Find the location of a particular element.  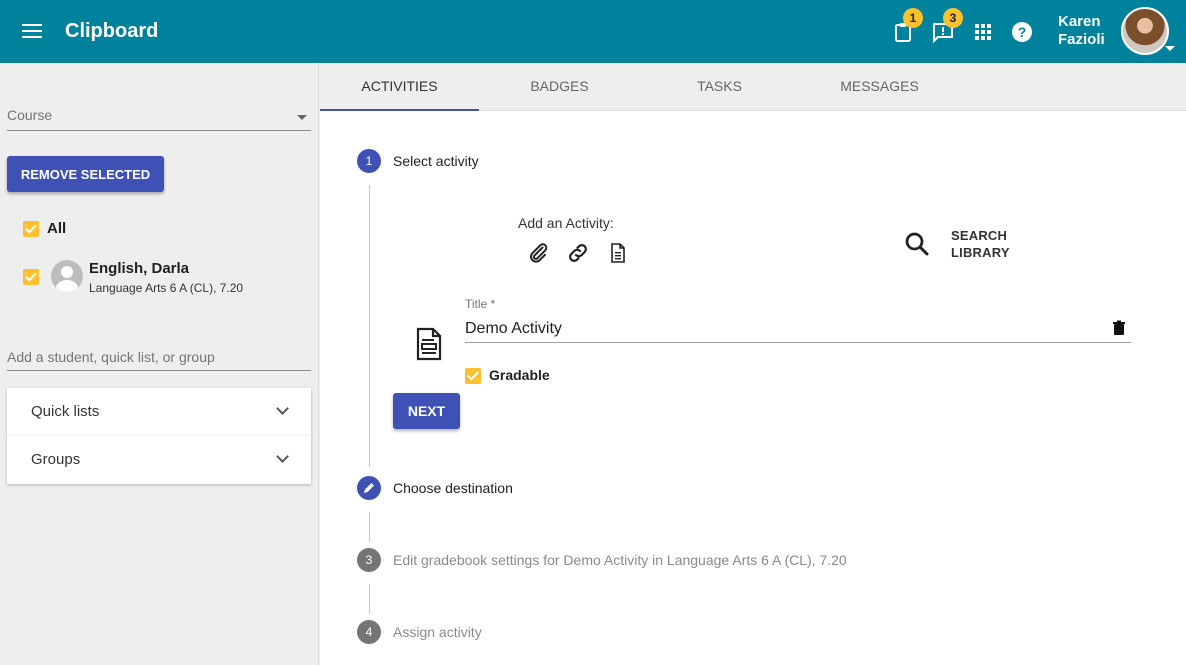

step-4-circle: 4 is located at coordinates (369, 632).